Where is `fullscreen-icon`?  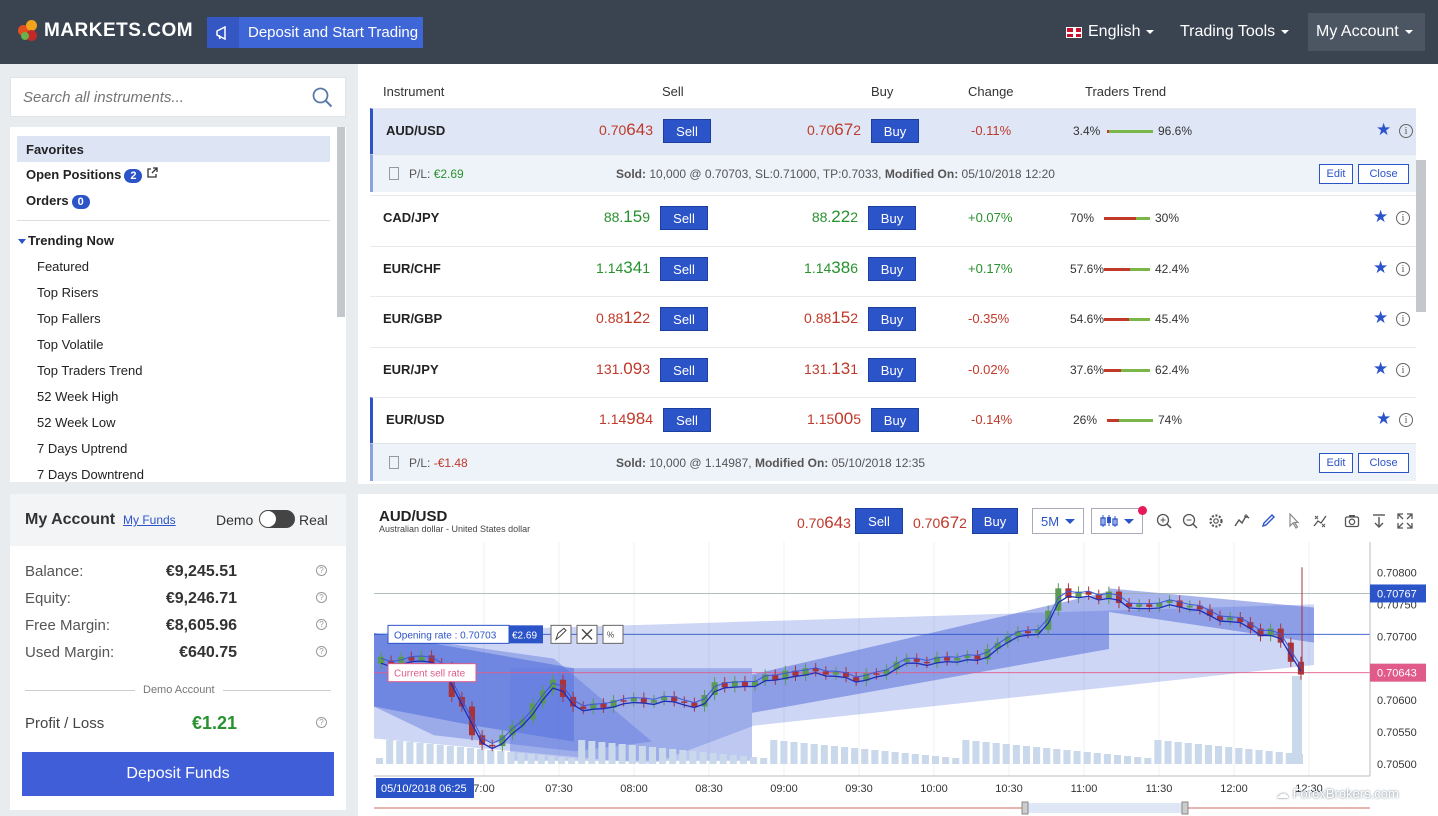 fullscreen-icon is located at coordinates (1405, 521).